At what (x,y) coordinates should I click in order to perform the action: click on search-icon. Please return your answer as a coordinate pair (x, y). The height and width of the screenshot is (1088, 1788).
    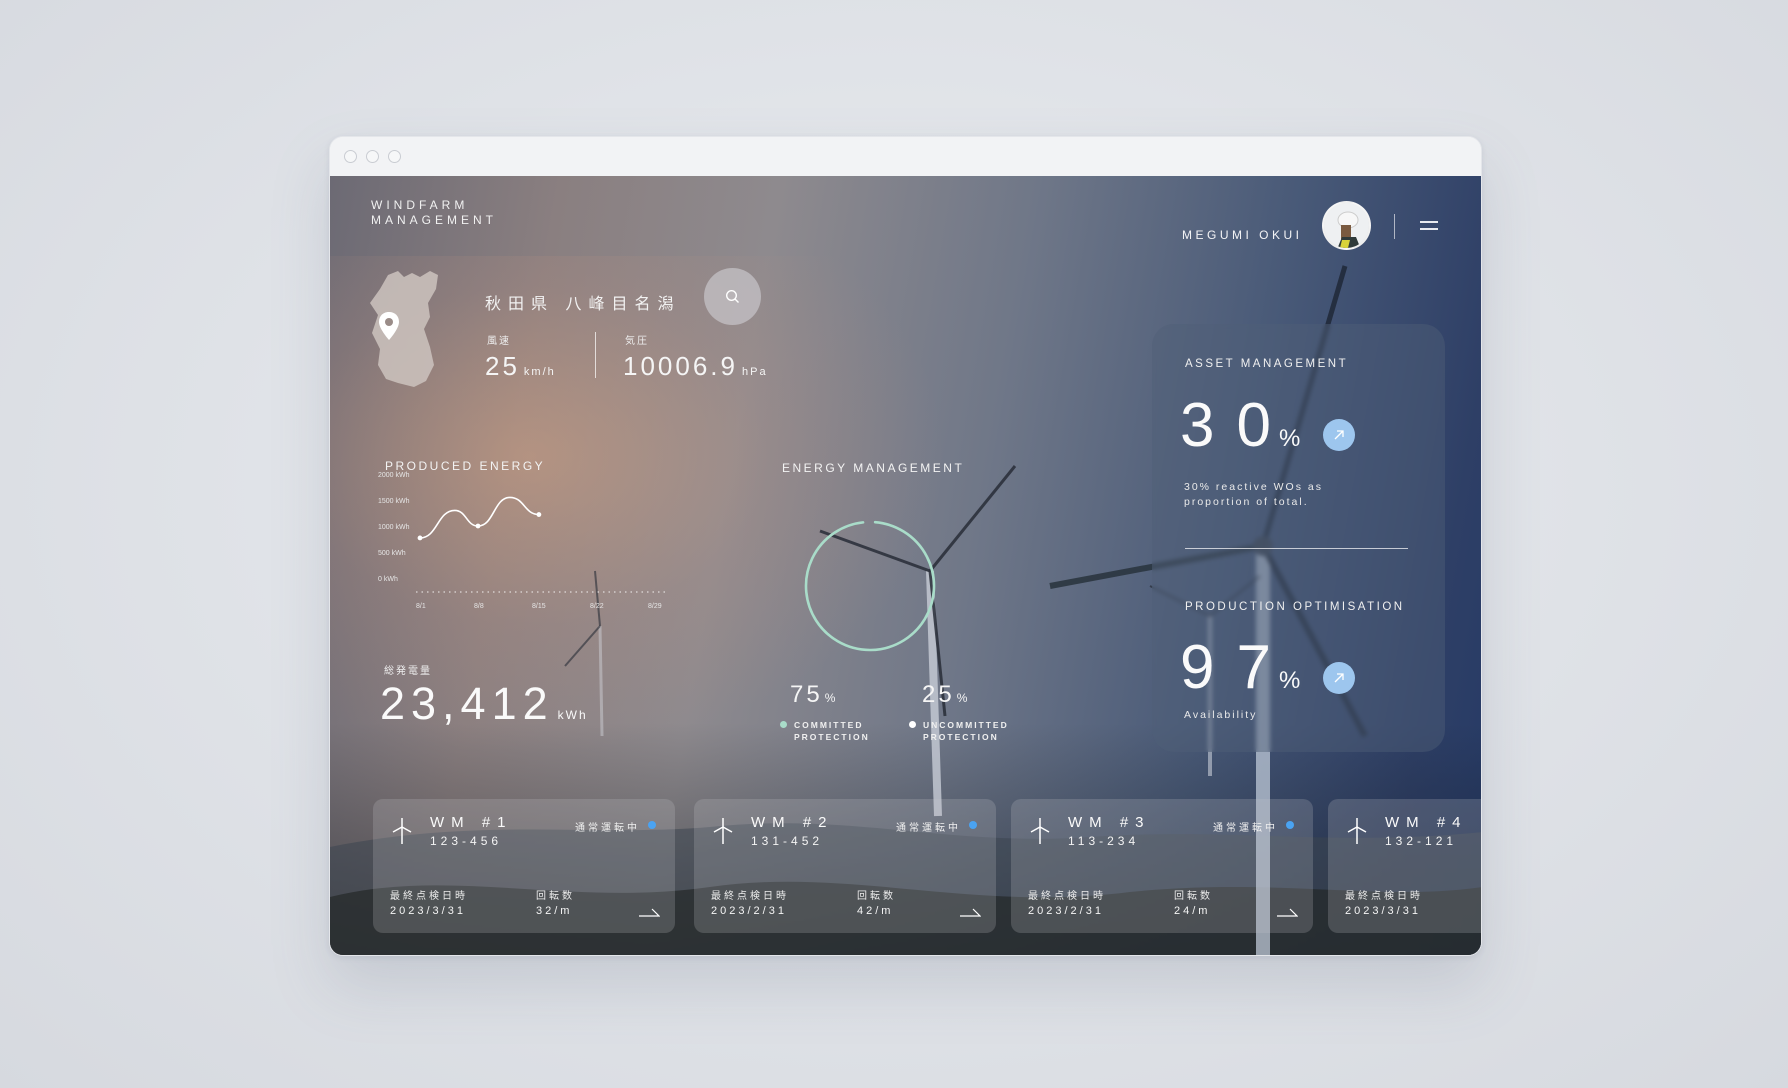
    Looking at the image, I should click on (732, 296).